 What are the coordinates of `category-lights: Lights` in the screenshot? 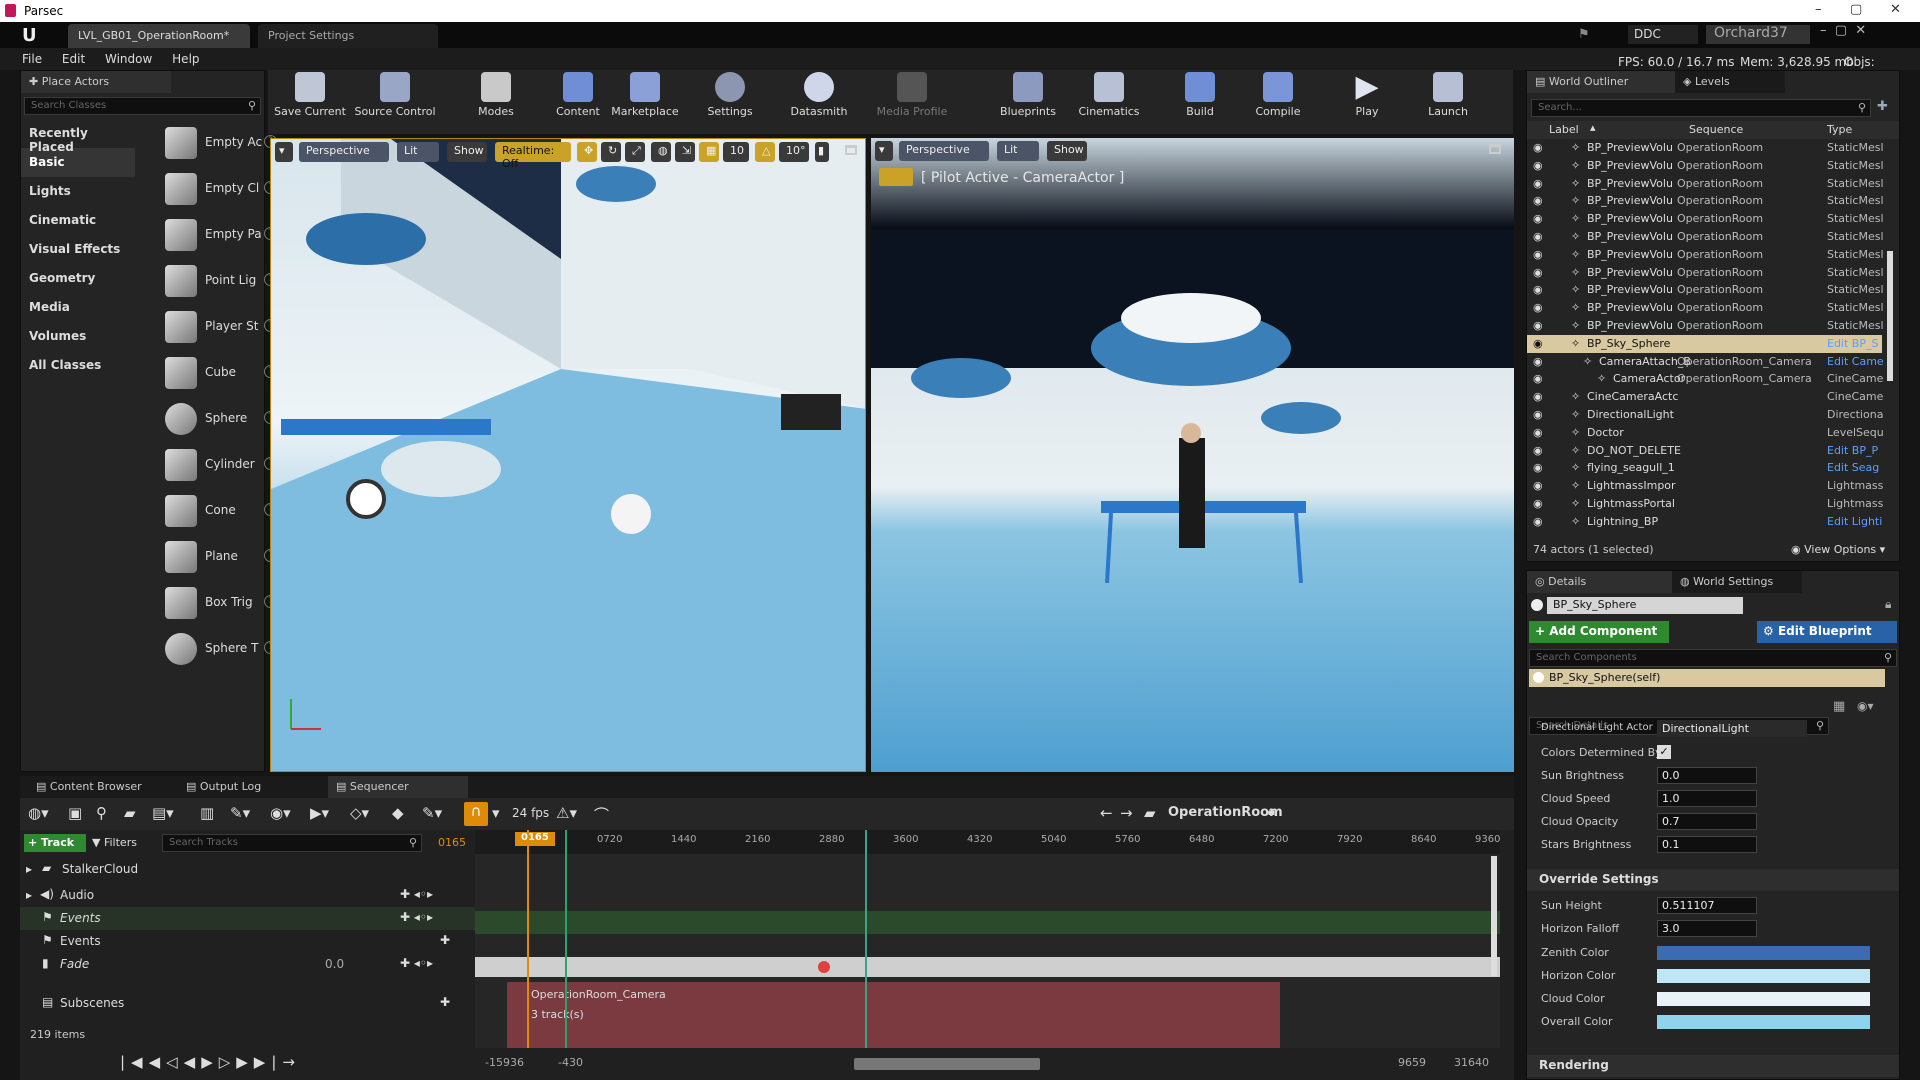 It's located at (78, 191).